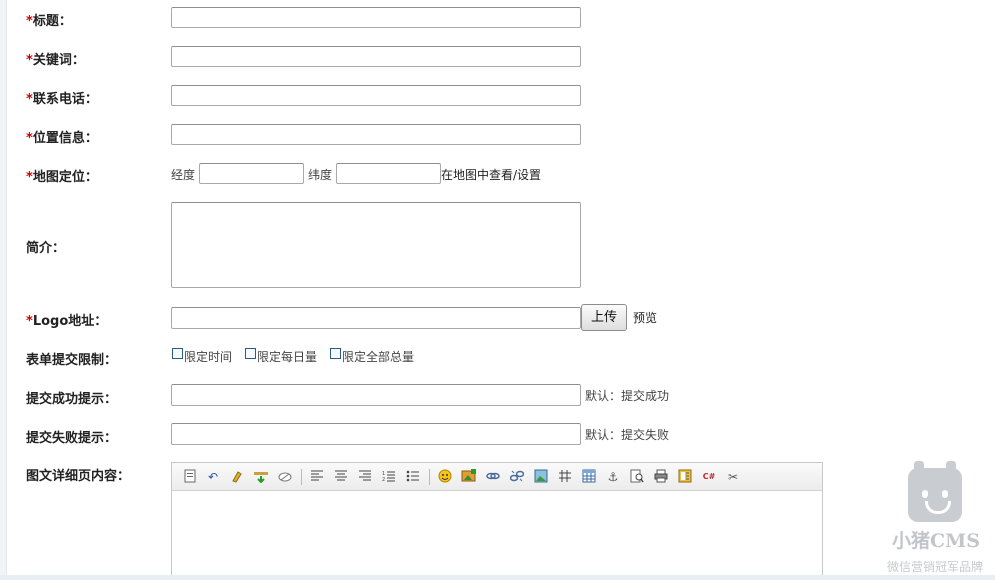 The width and height of the screenshot is (995, 580). What do you see at coordinates (565, 477) in the screenshot?
I see `table-grid-icon` at bounding box center [565, 477].